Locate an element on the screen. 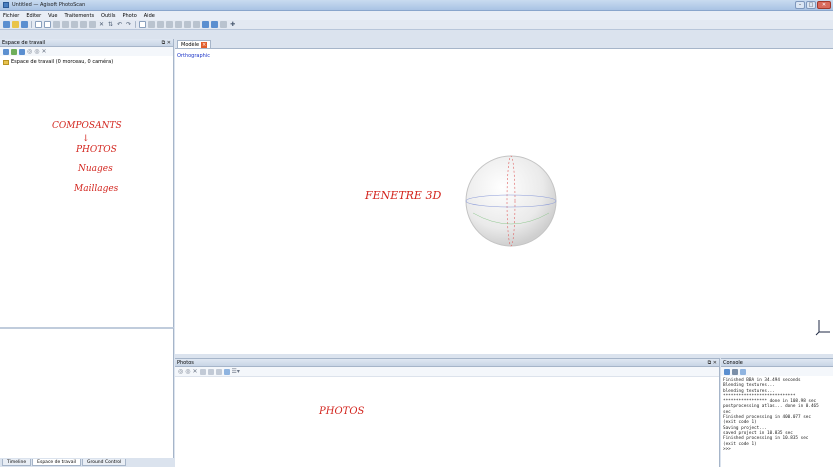 Image resolution: width=833 pixels, height=467 pixels. rectangle-selection-icon is located at coordinates (47, 24).